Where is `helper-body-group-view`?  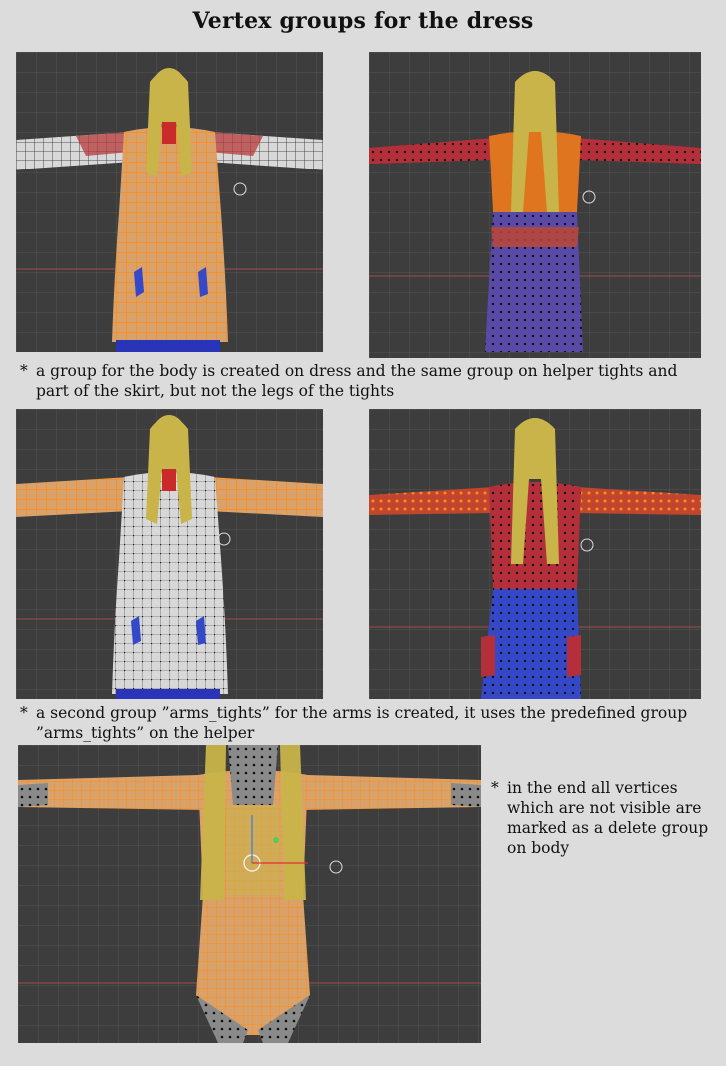 helper-body-group-view is located at coordinates (535, 205).